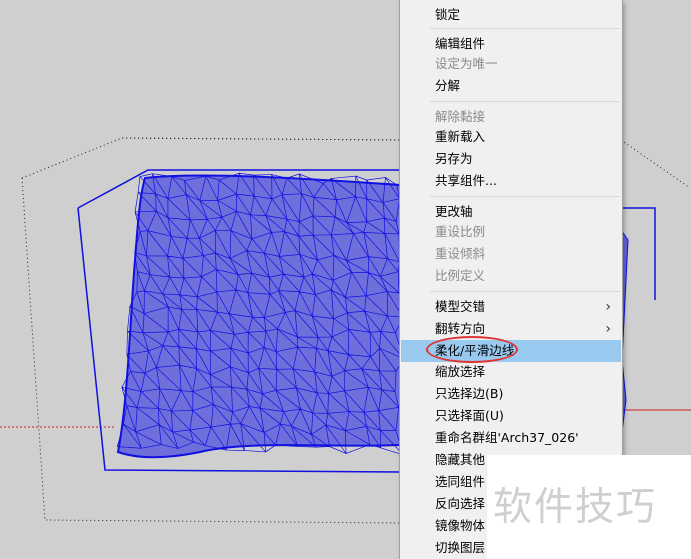 The width and height of the screenshot is (691, 559). Describe the element at coordinates (511, 159) in the screenshot. I see `menu-item: 另存为` at that location.